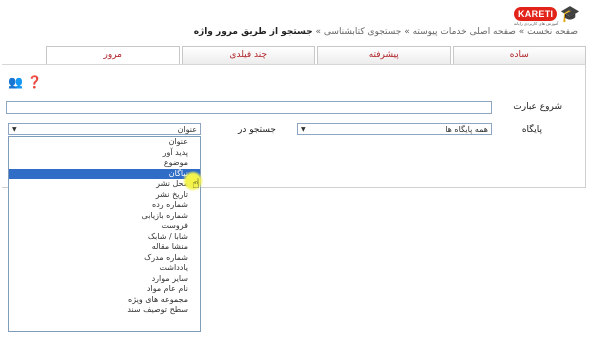 The height and width of the screenshot is (358, 600). I want to click on search-tabs: ساده پیشرفته چند فیلدی مرور, so click(315, 55).